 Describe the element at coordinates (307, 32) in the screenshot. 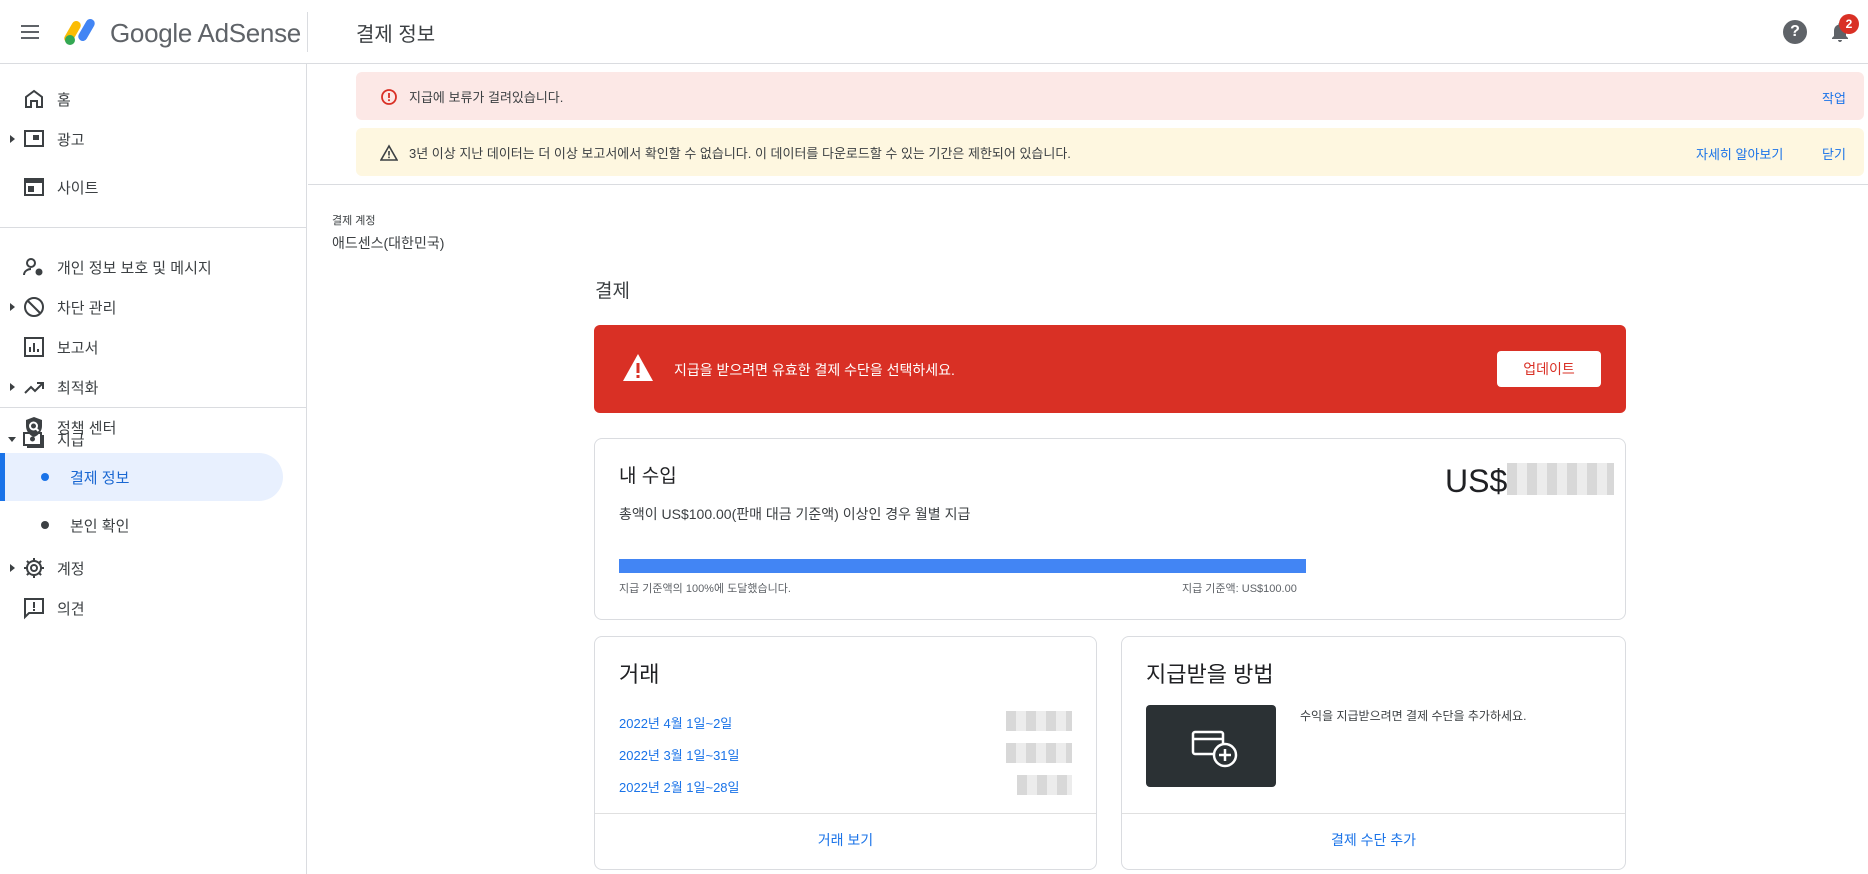

I see `header-divider` at that location.